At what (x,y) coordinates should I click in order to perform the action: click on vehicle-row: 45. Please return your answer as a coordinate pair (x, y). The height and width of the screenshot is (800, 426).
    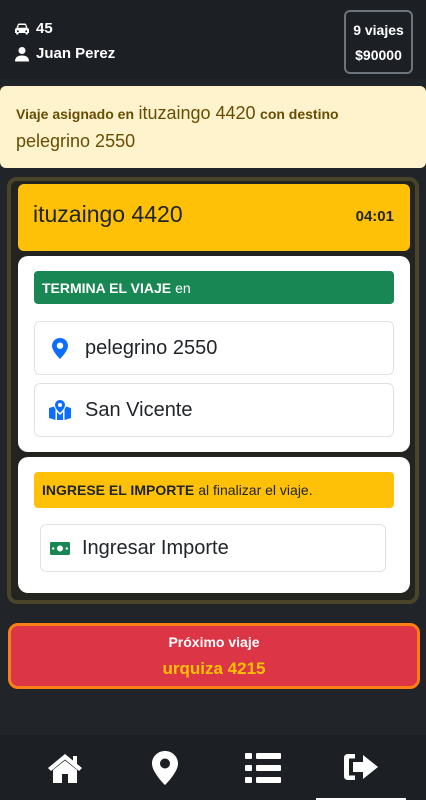
    Looking at the image, I should click on (33, 28).